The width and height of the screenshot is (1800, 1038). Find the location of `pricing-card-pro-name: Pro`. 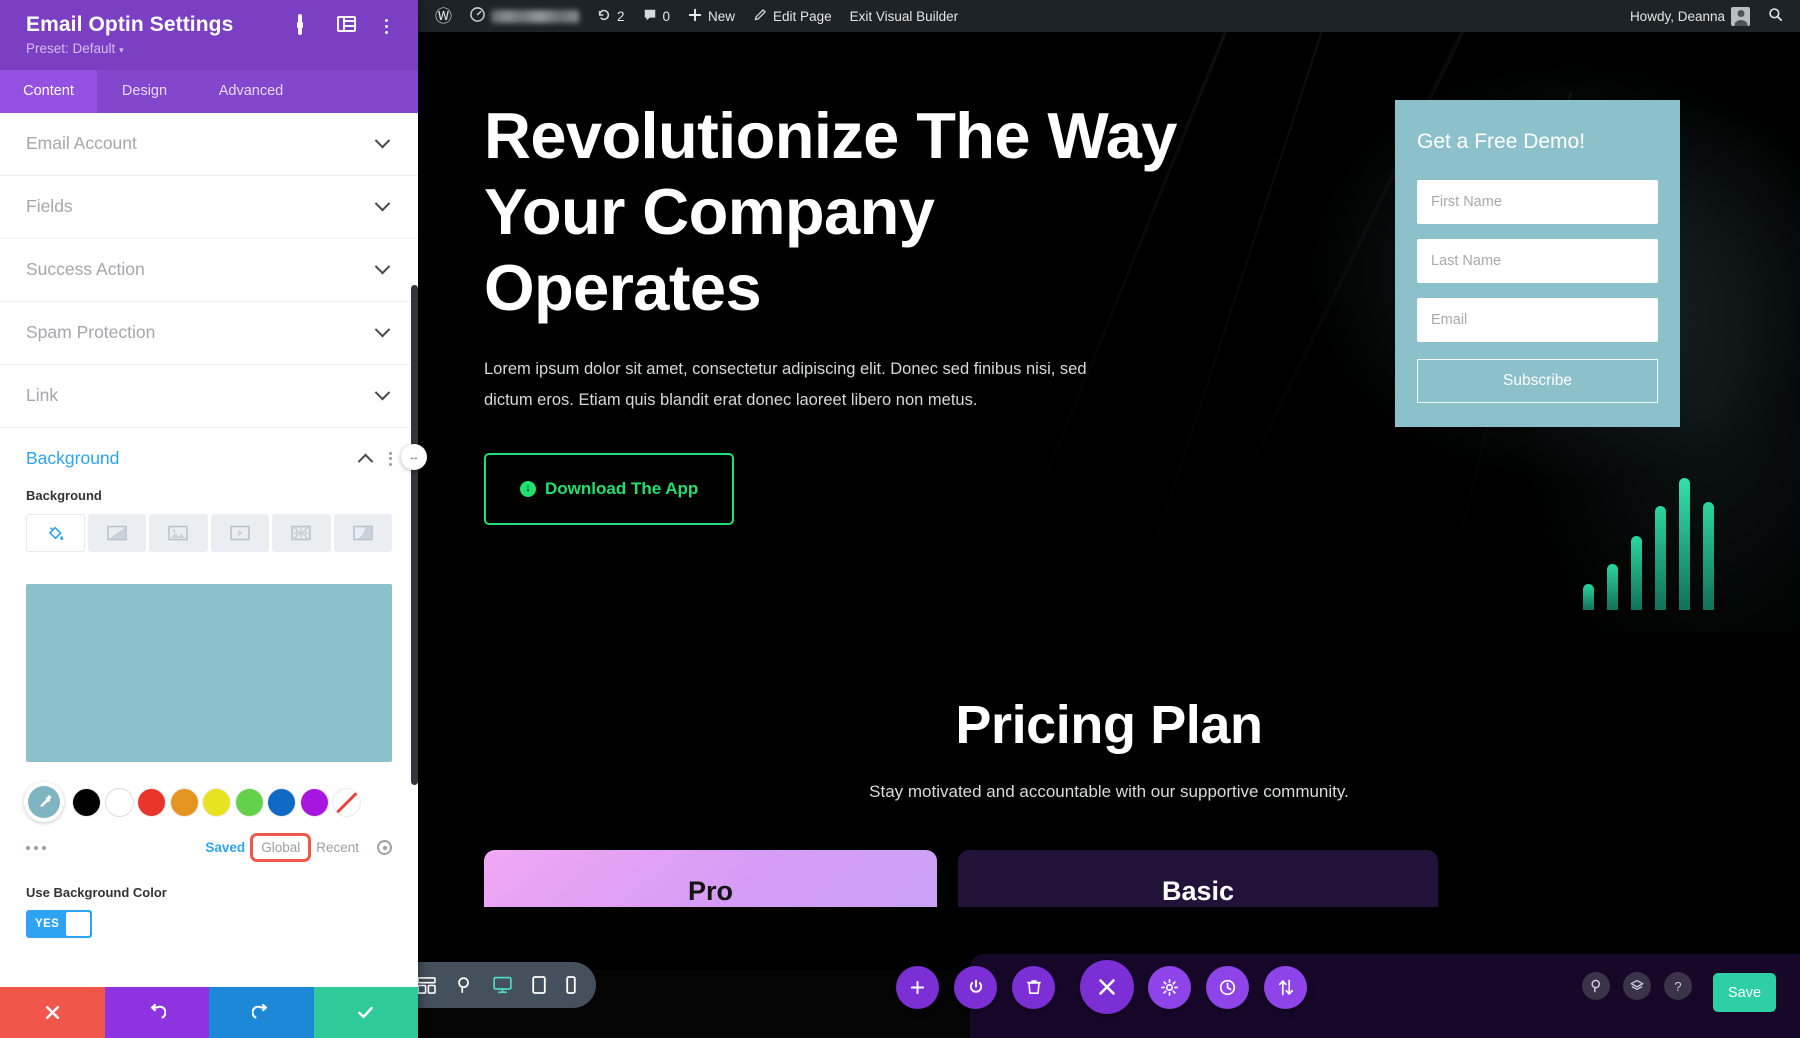

pricing-card-pro-name: Pro is located at coordinates (710, 891).